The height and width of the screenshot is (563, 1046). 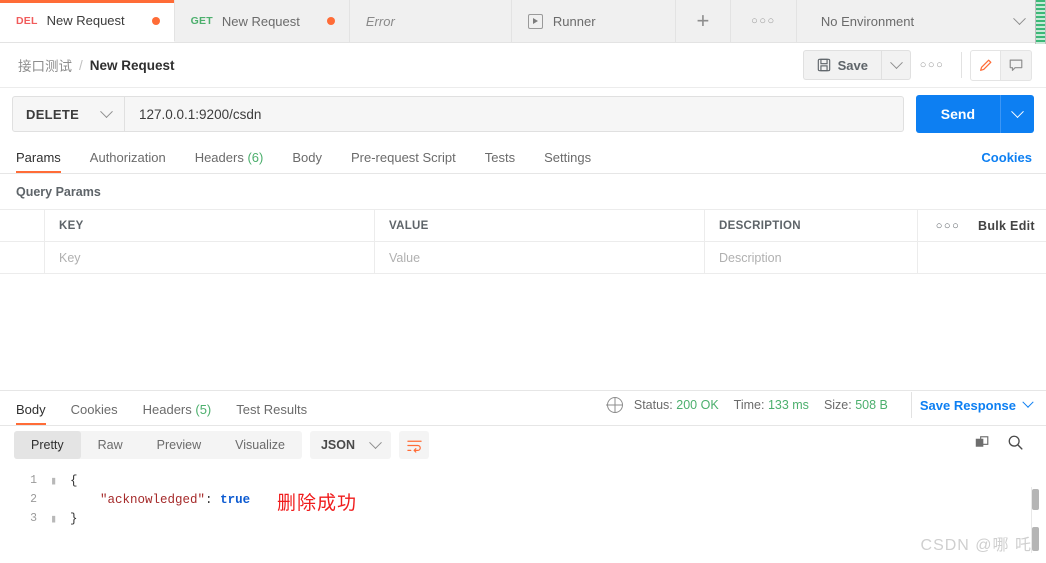 I want to click on http-method-value: DELETE, so click(x=53, y=114).